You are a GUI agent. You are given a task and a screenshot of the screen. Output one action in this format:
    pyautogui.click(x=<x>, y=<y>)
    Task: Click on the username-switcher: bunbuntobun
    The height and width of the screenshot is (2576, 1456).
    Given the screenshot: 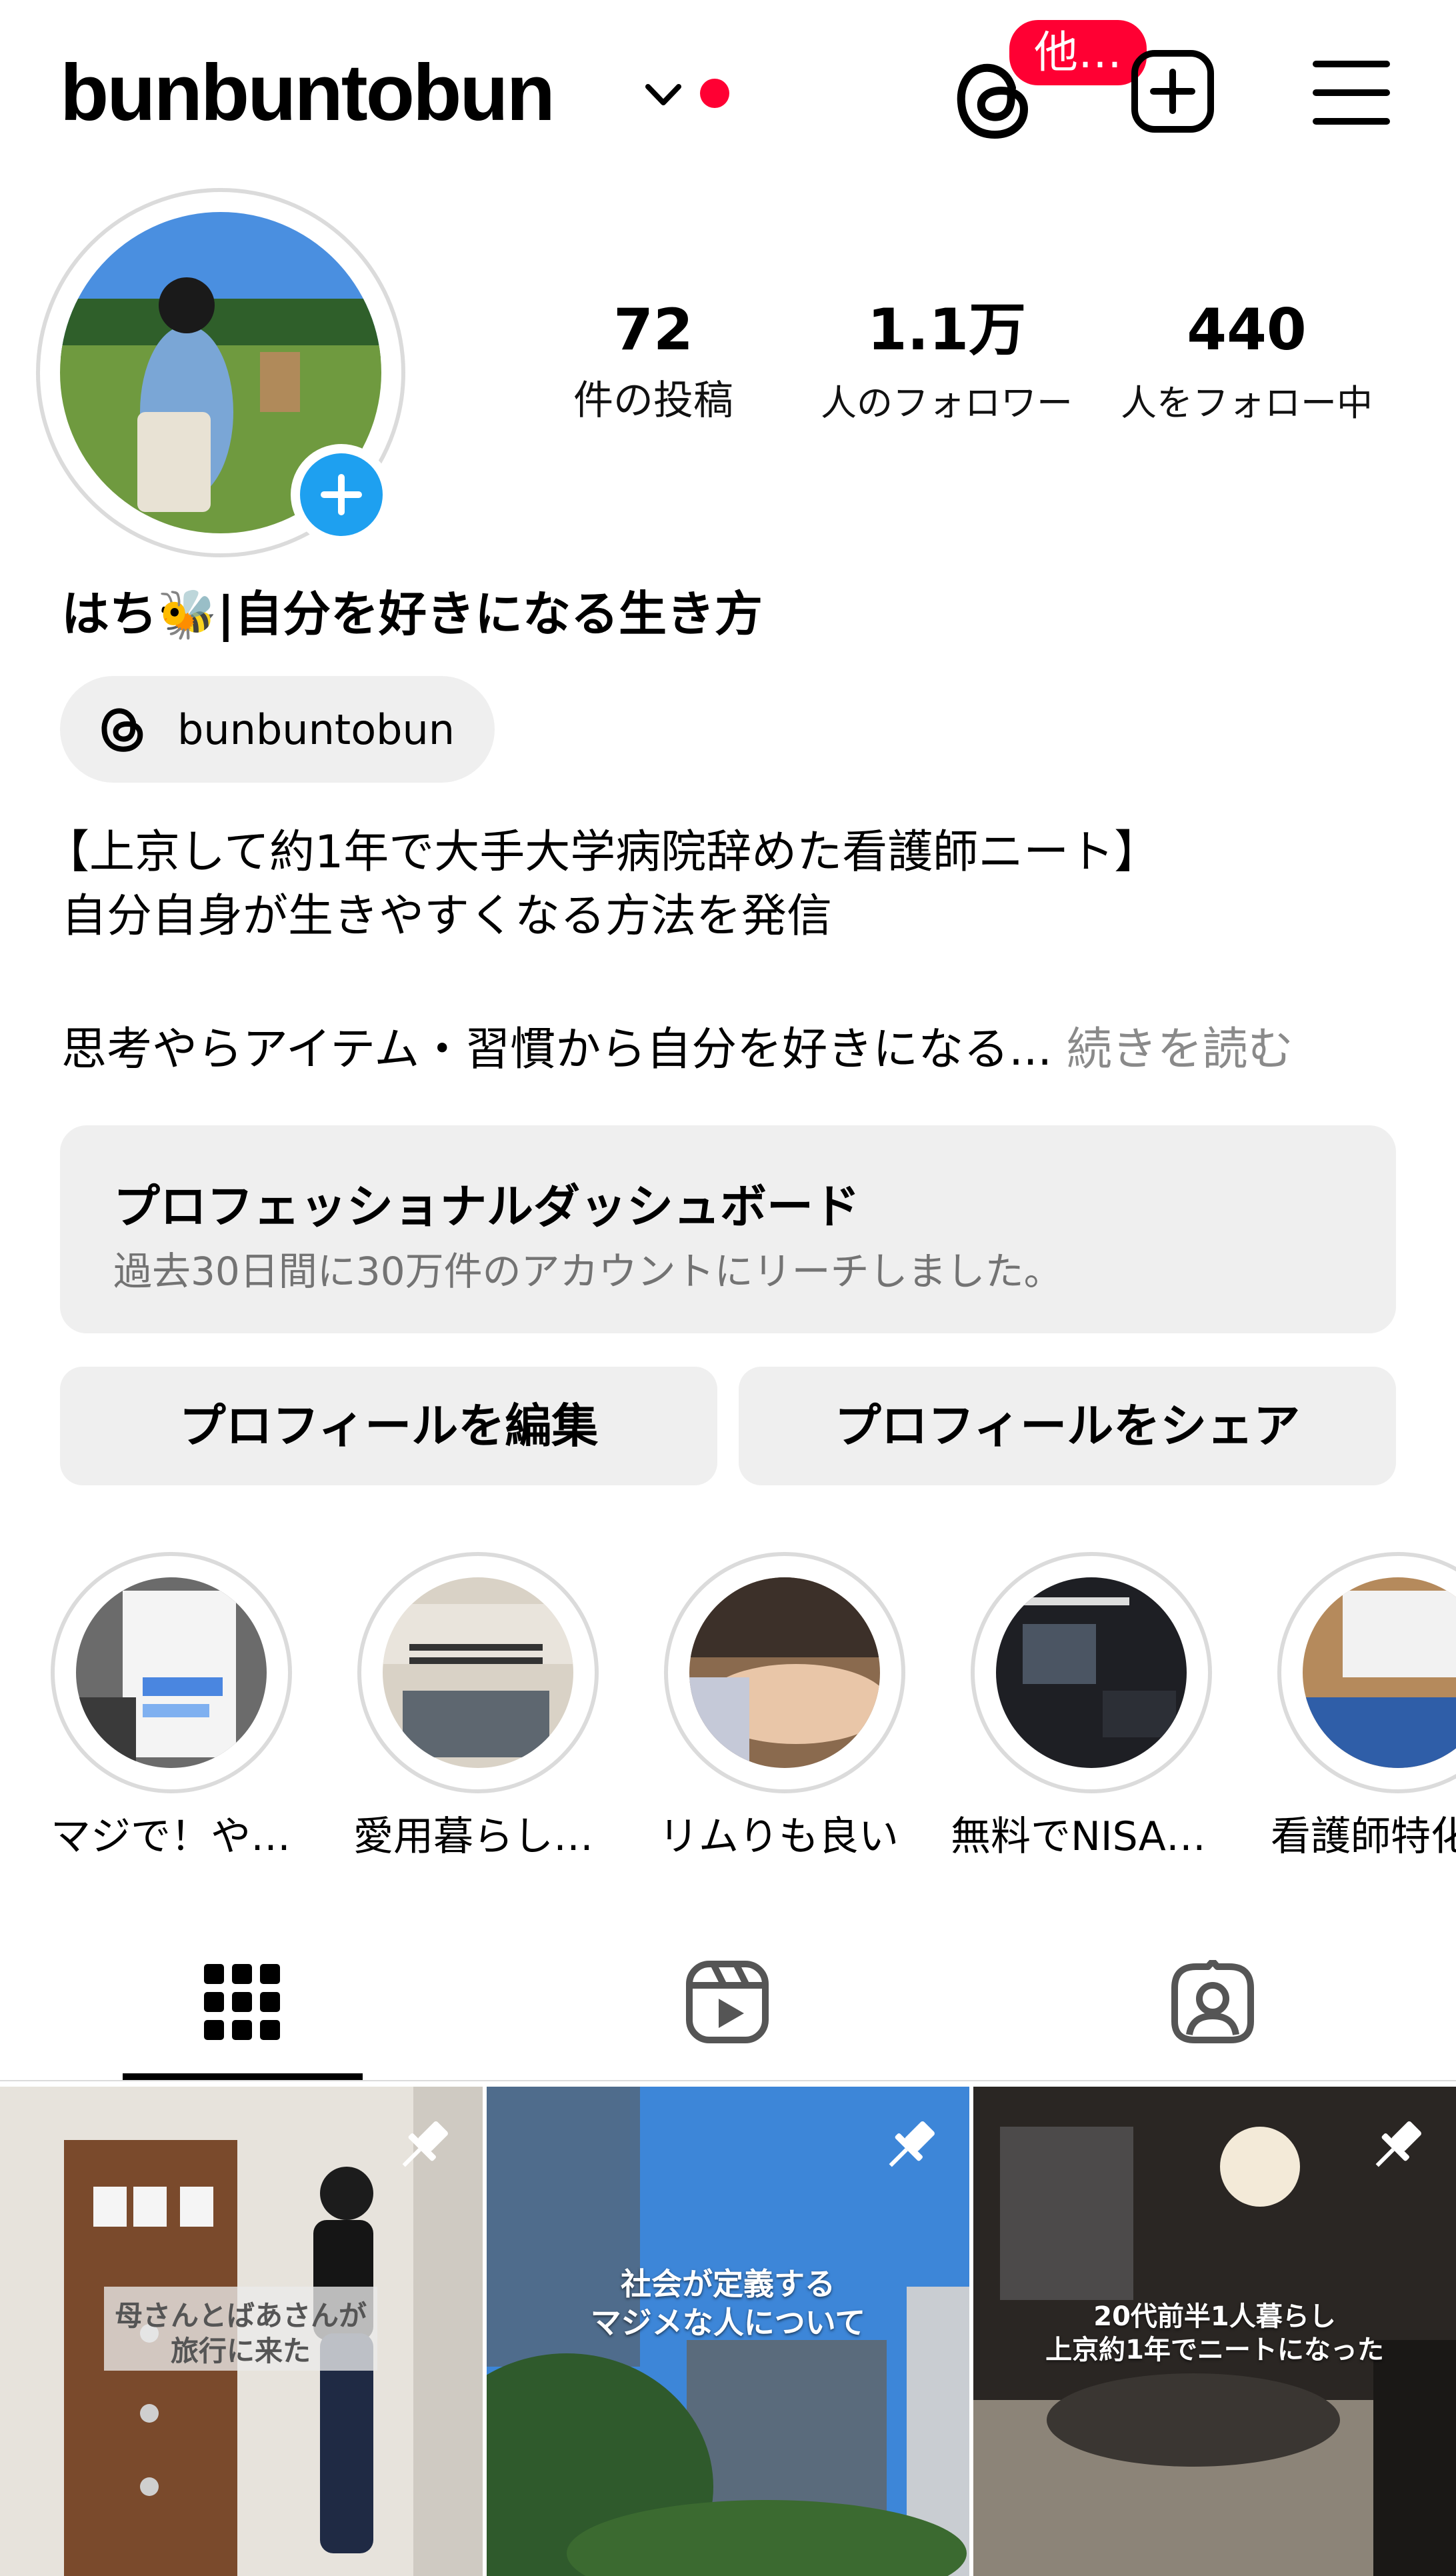 What is the action you would take?
    pyautogui.click(x=307, y=93)
    